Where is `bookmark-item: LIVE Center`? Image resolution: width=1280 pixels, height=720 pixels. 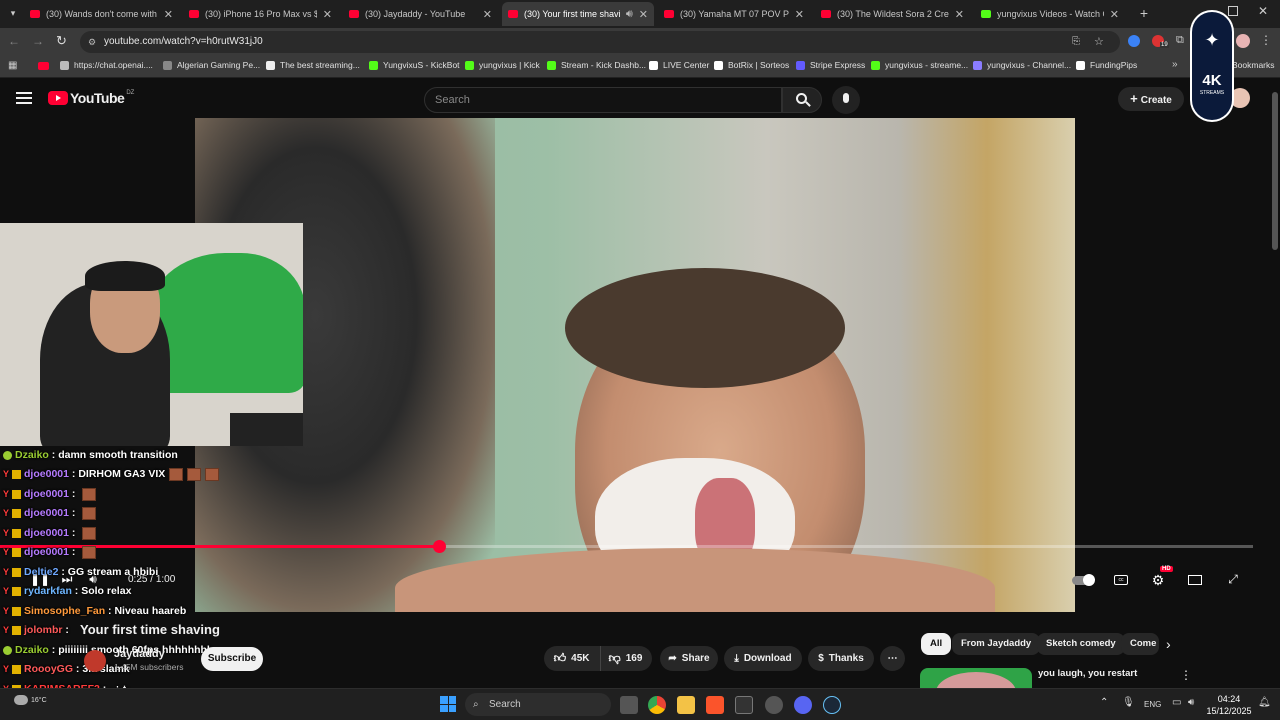 bookmark-item: LIVE Center is located at coordinates (679, 65).